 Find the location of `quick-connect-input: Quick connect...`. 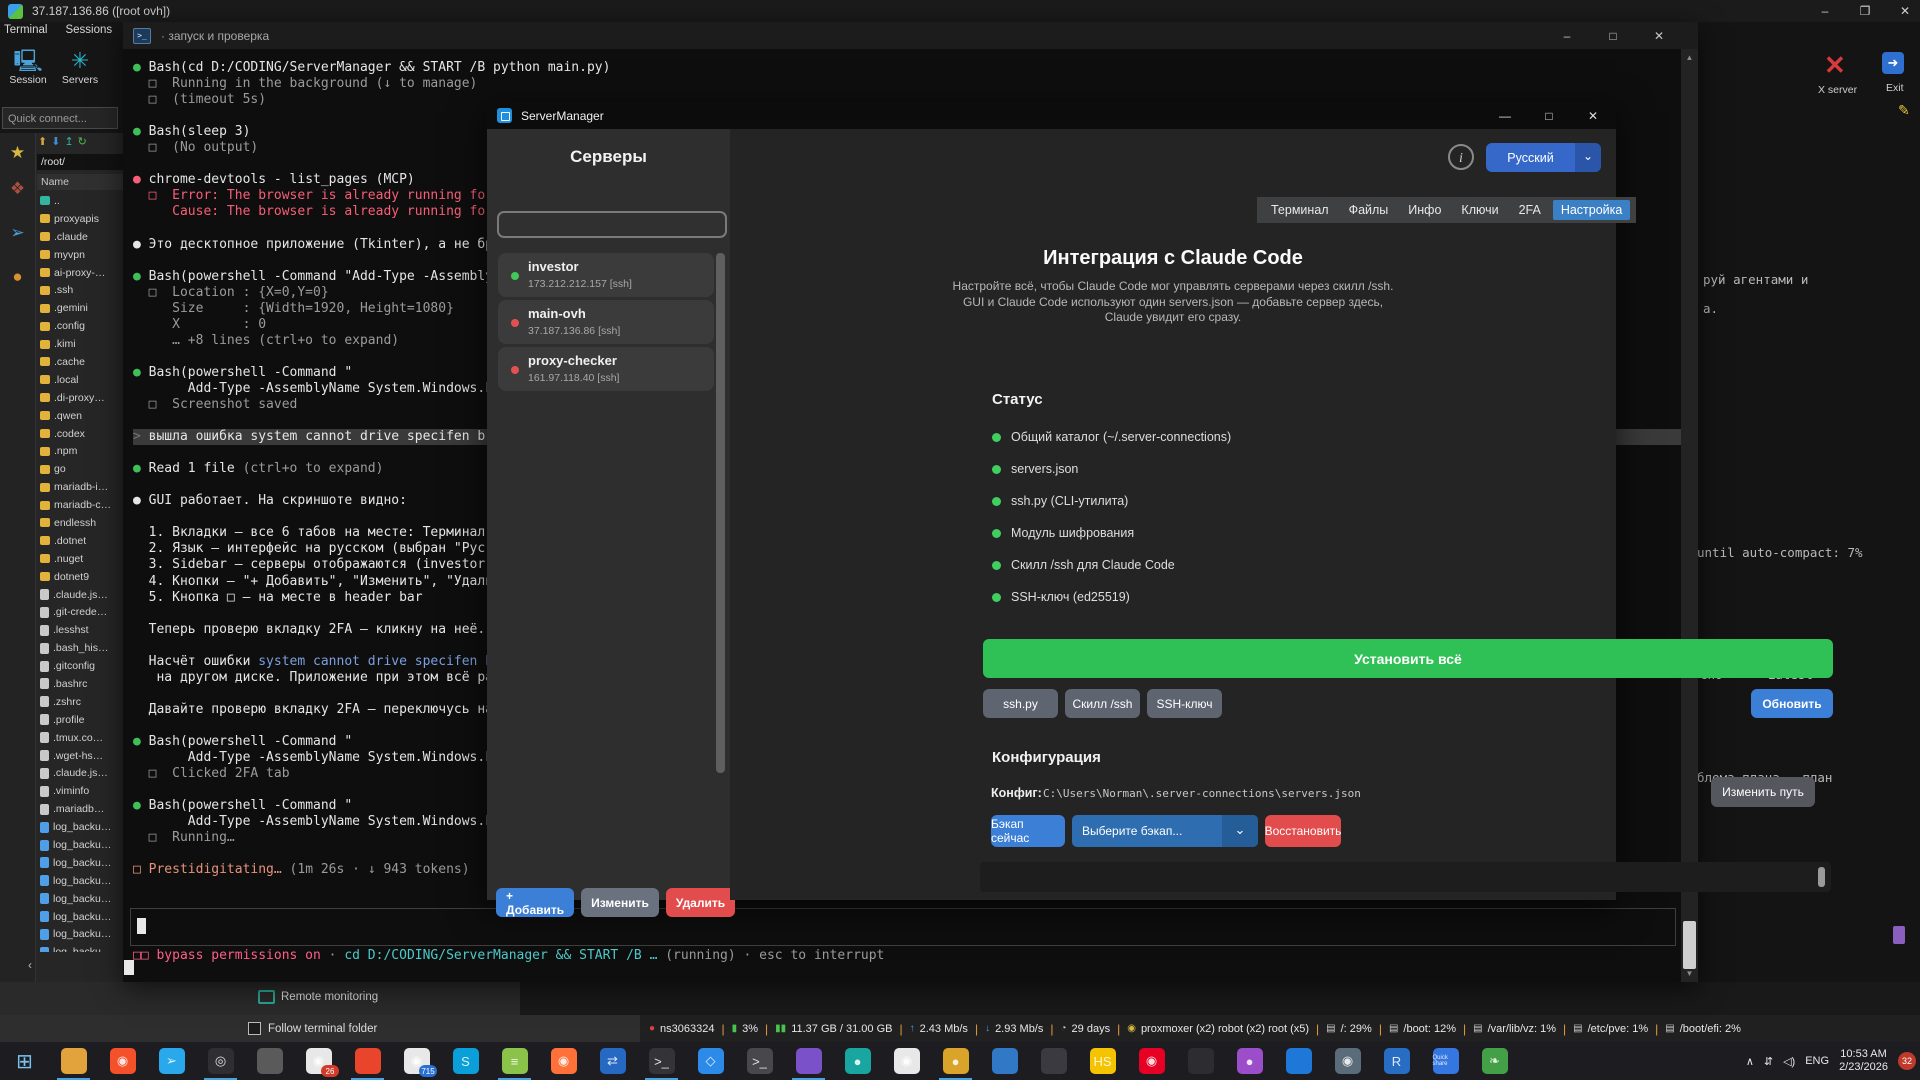

quick-connect-input: Quick connect... is located at coordinates (60, 118).